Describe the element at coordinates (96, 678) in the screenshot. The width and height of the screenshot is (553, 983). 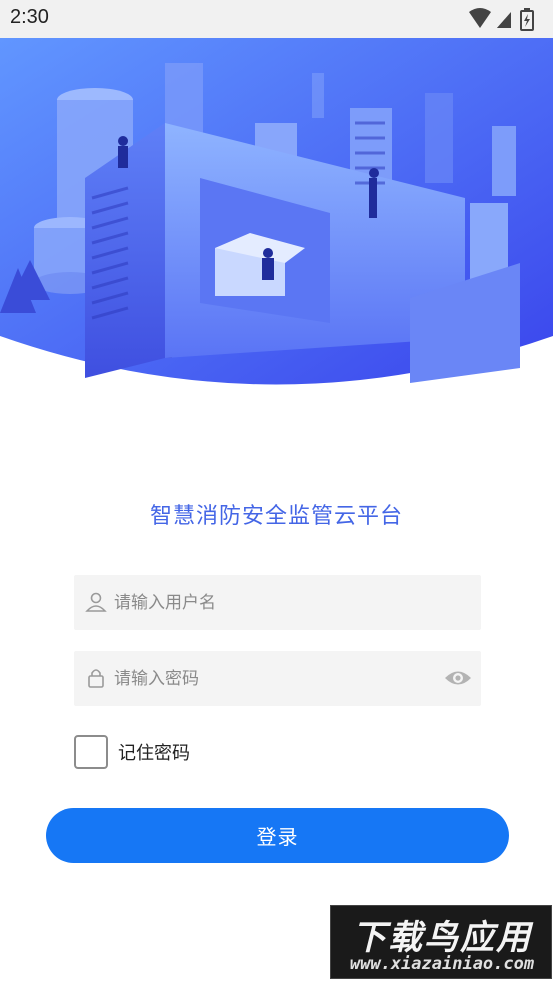
I see `lock-icon` at that location.